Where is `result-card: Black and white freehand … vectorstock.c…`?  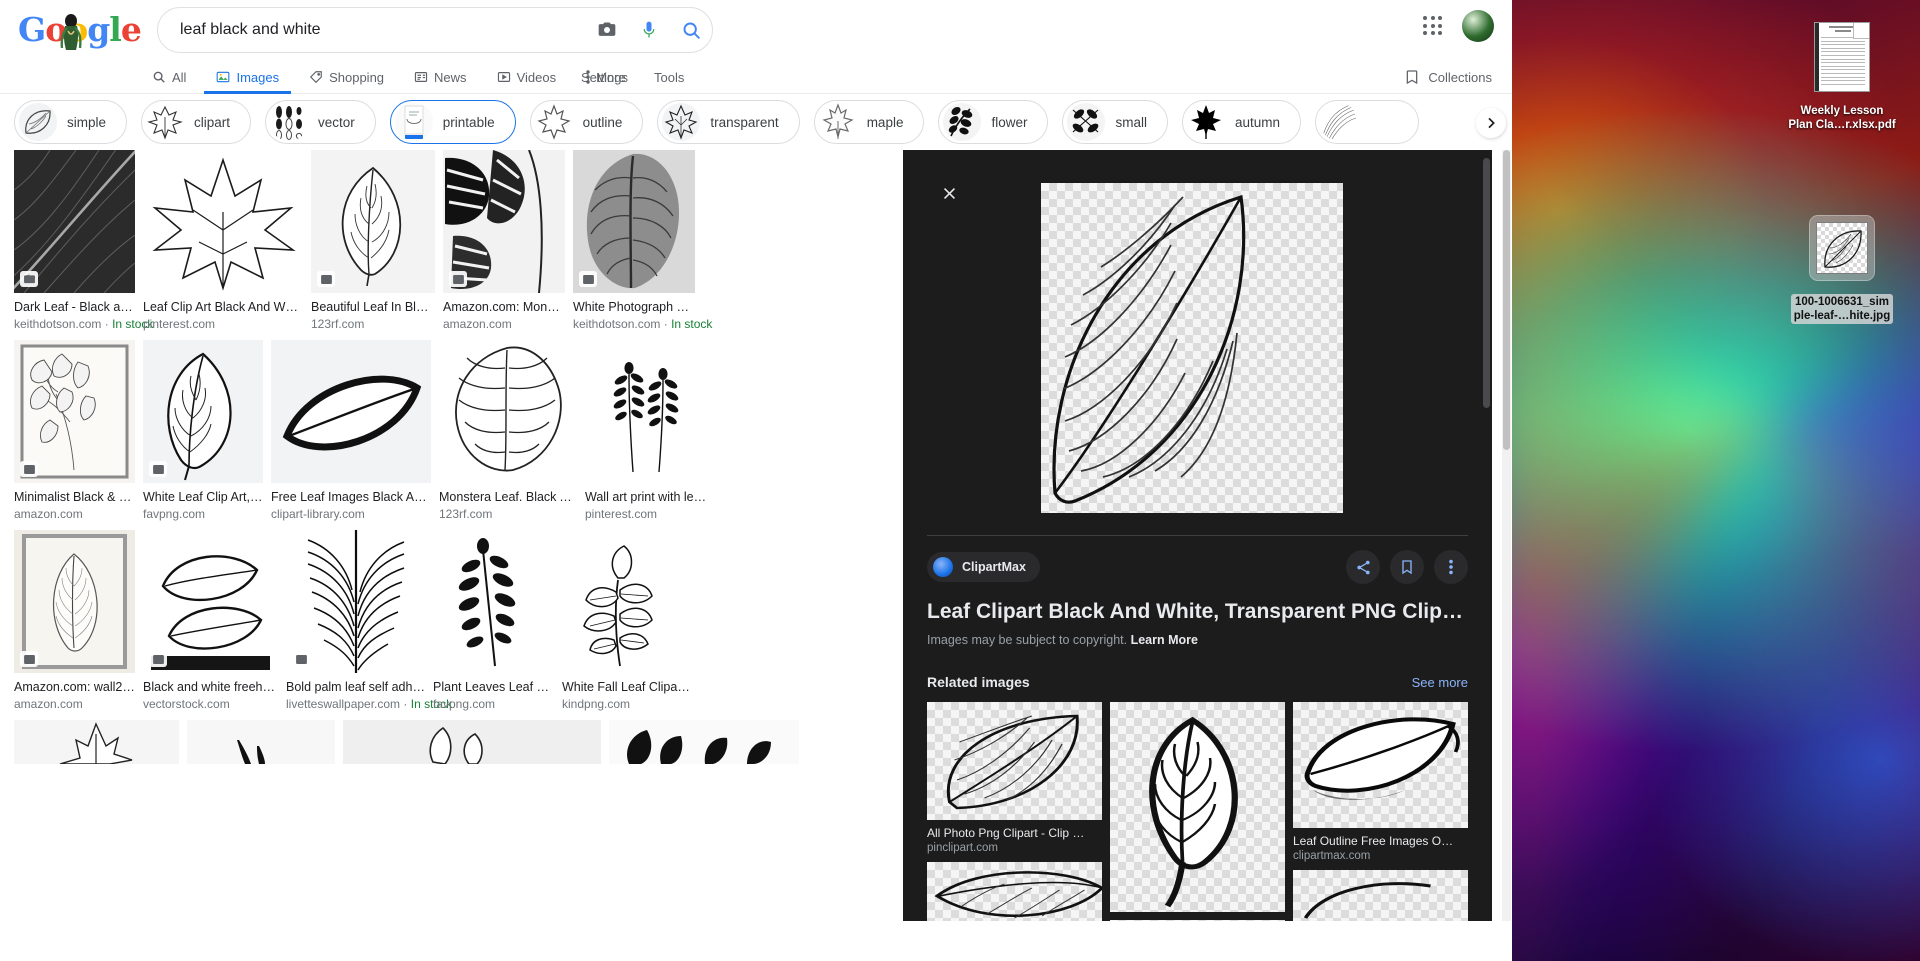
result-card: Black and white freehand … vectorstock.c… is located at coordinates (210, 621).